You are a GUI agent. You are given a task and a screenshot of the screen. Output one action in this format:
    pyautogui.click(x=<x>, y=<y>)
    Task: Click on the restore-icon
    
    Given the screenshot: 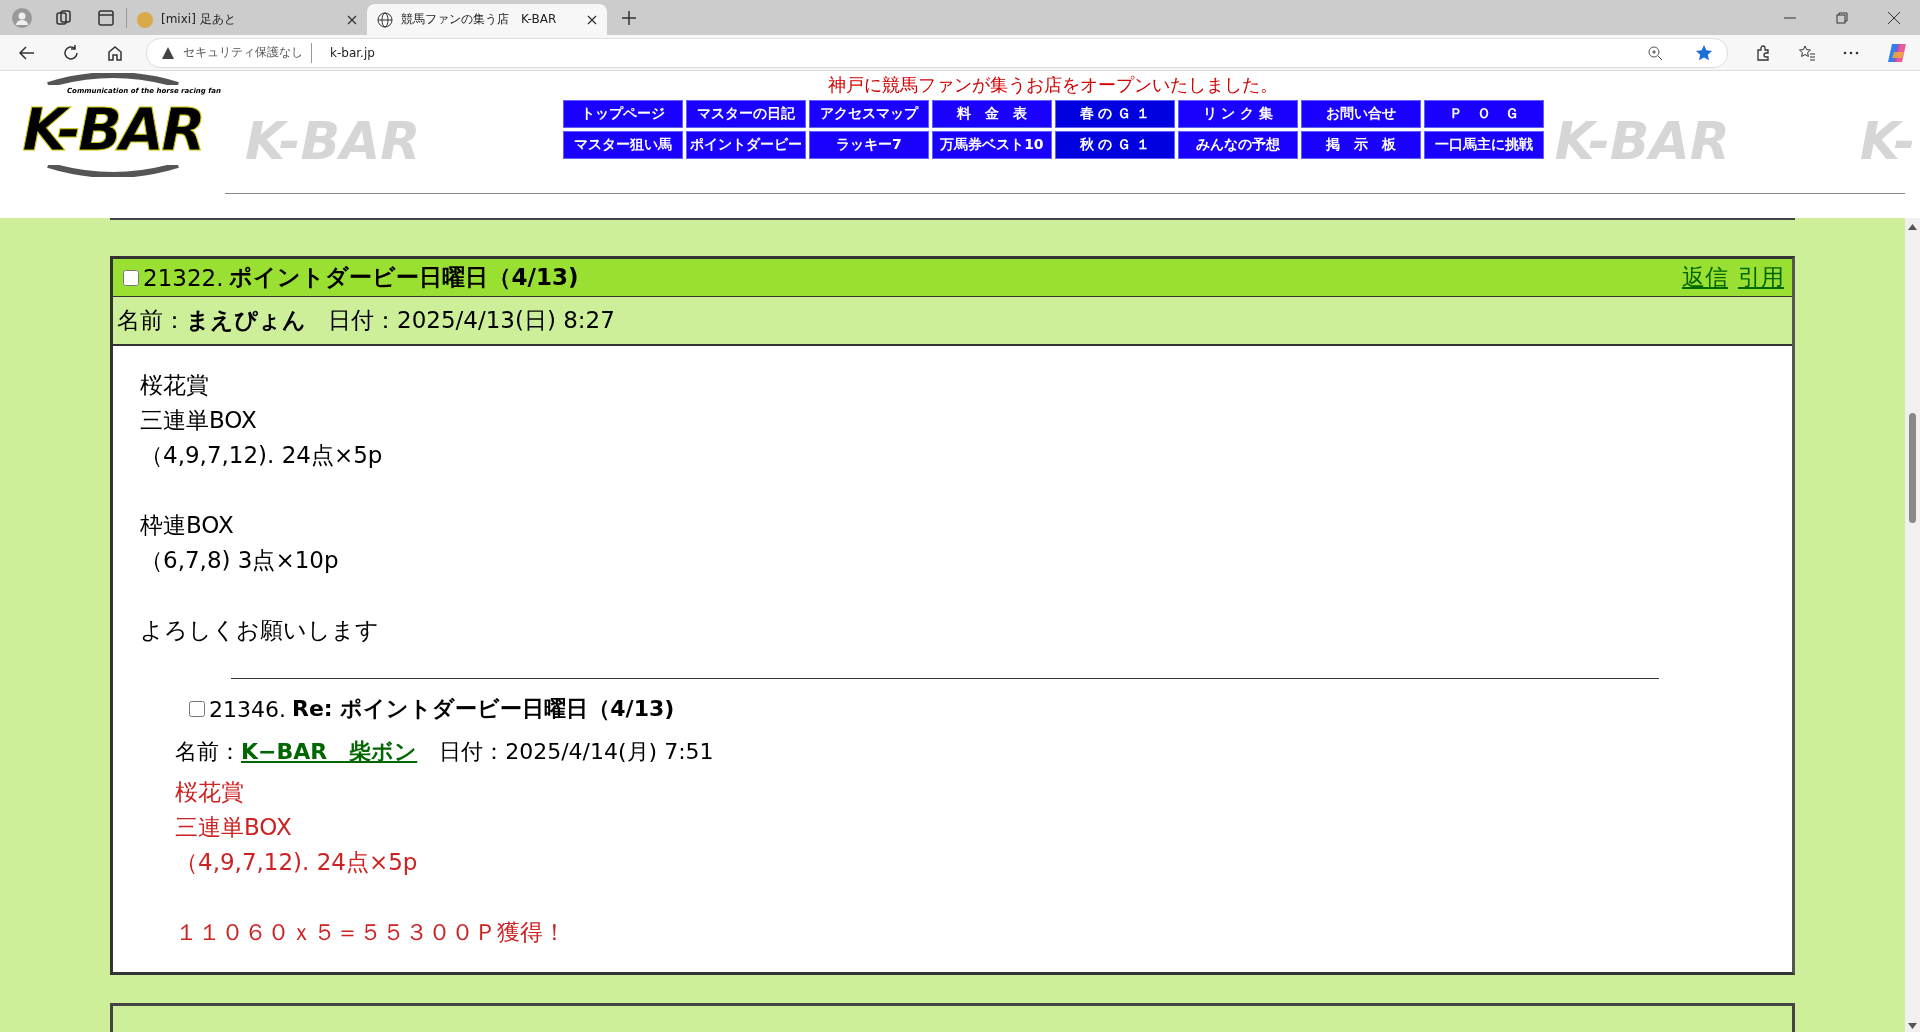 What is the action you would take?
    pyautogui.click(x=1842, y=17)
    